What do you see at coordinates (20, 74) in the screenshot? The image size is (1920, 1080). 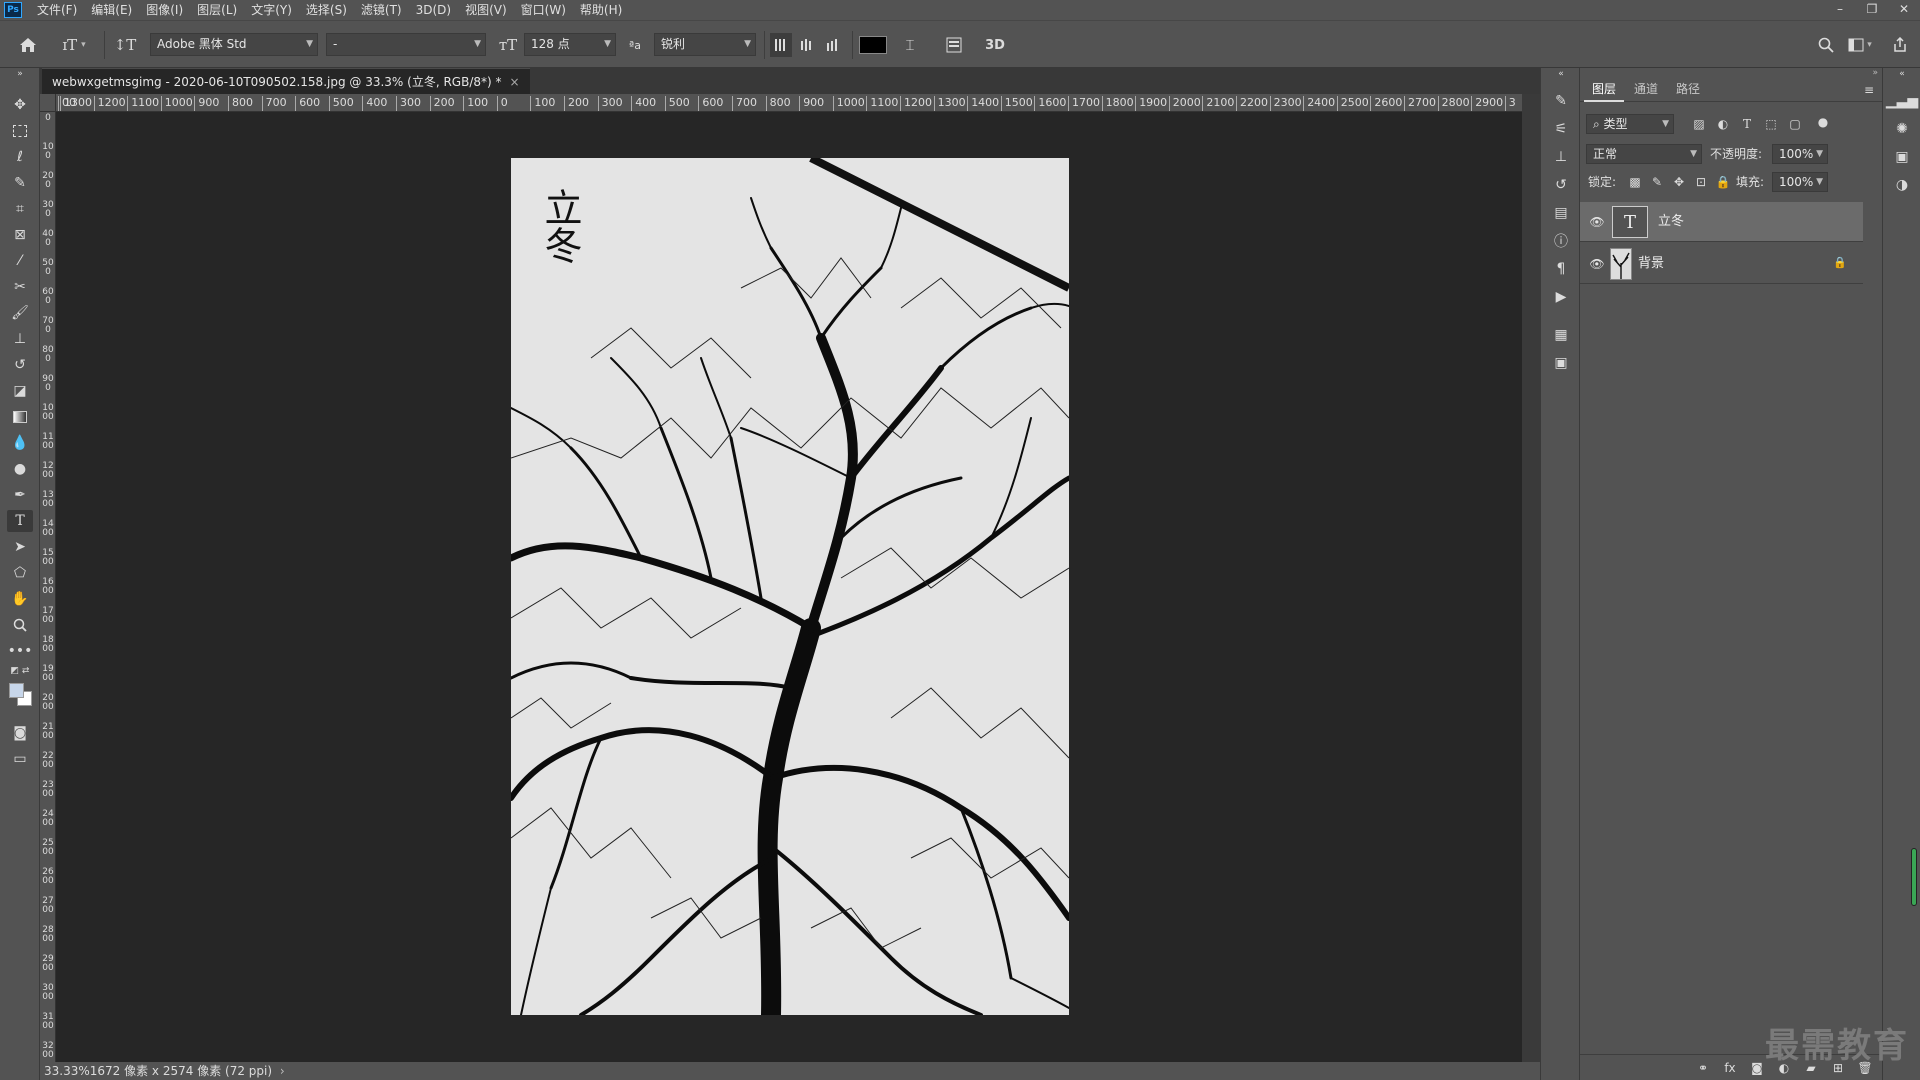 I see `toolbox-collapse-icon: »` at bounding box center [20, 74].